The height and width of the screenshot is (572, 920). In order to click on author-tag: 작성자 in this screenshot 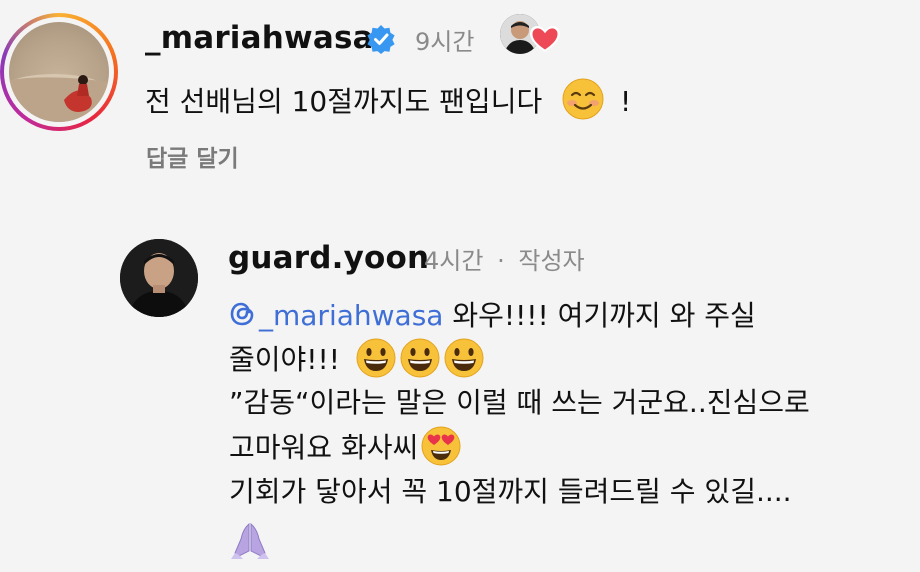, I will do `click(551, 261)`.